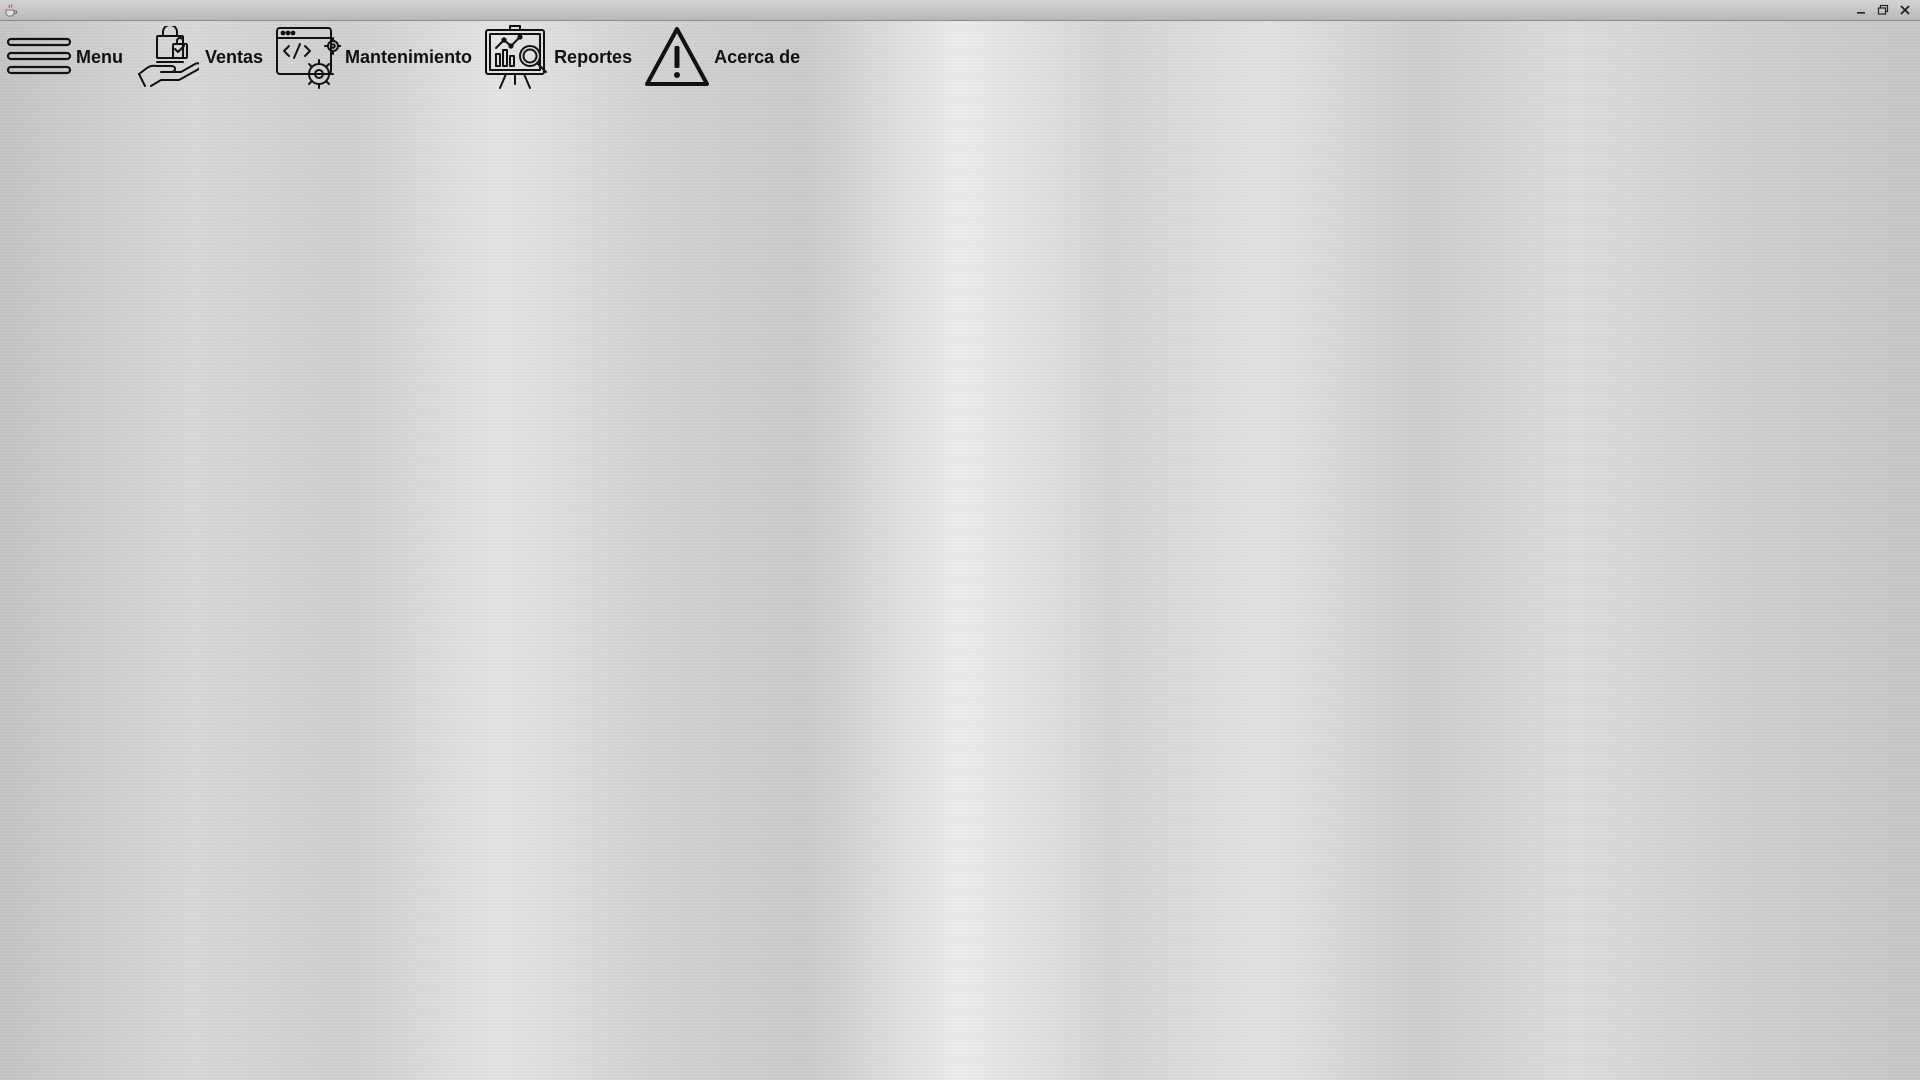 The width and height of the screenshot is (1920, 1080). What do you see at coordinates (960, 10) in the screenshot?
I see `title-bar` at bounding box center [960, 10].